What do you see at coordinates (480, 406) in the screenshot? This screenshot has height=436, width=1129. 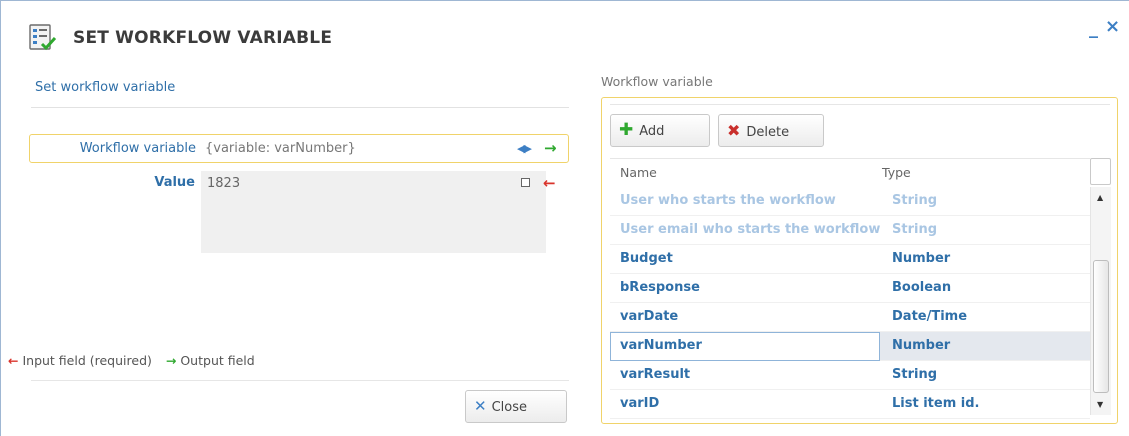 I see `close-icon: ✕` at bounding box center [480, 406].